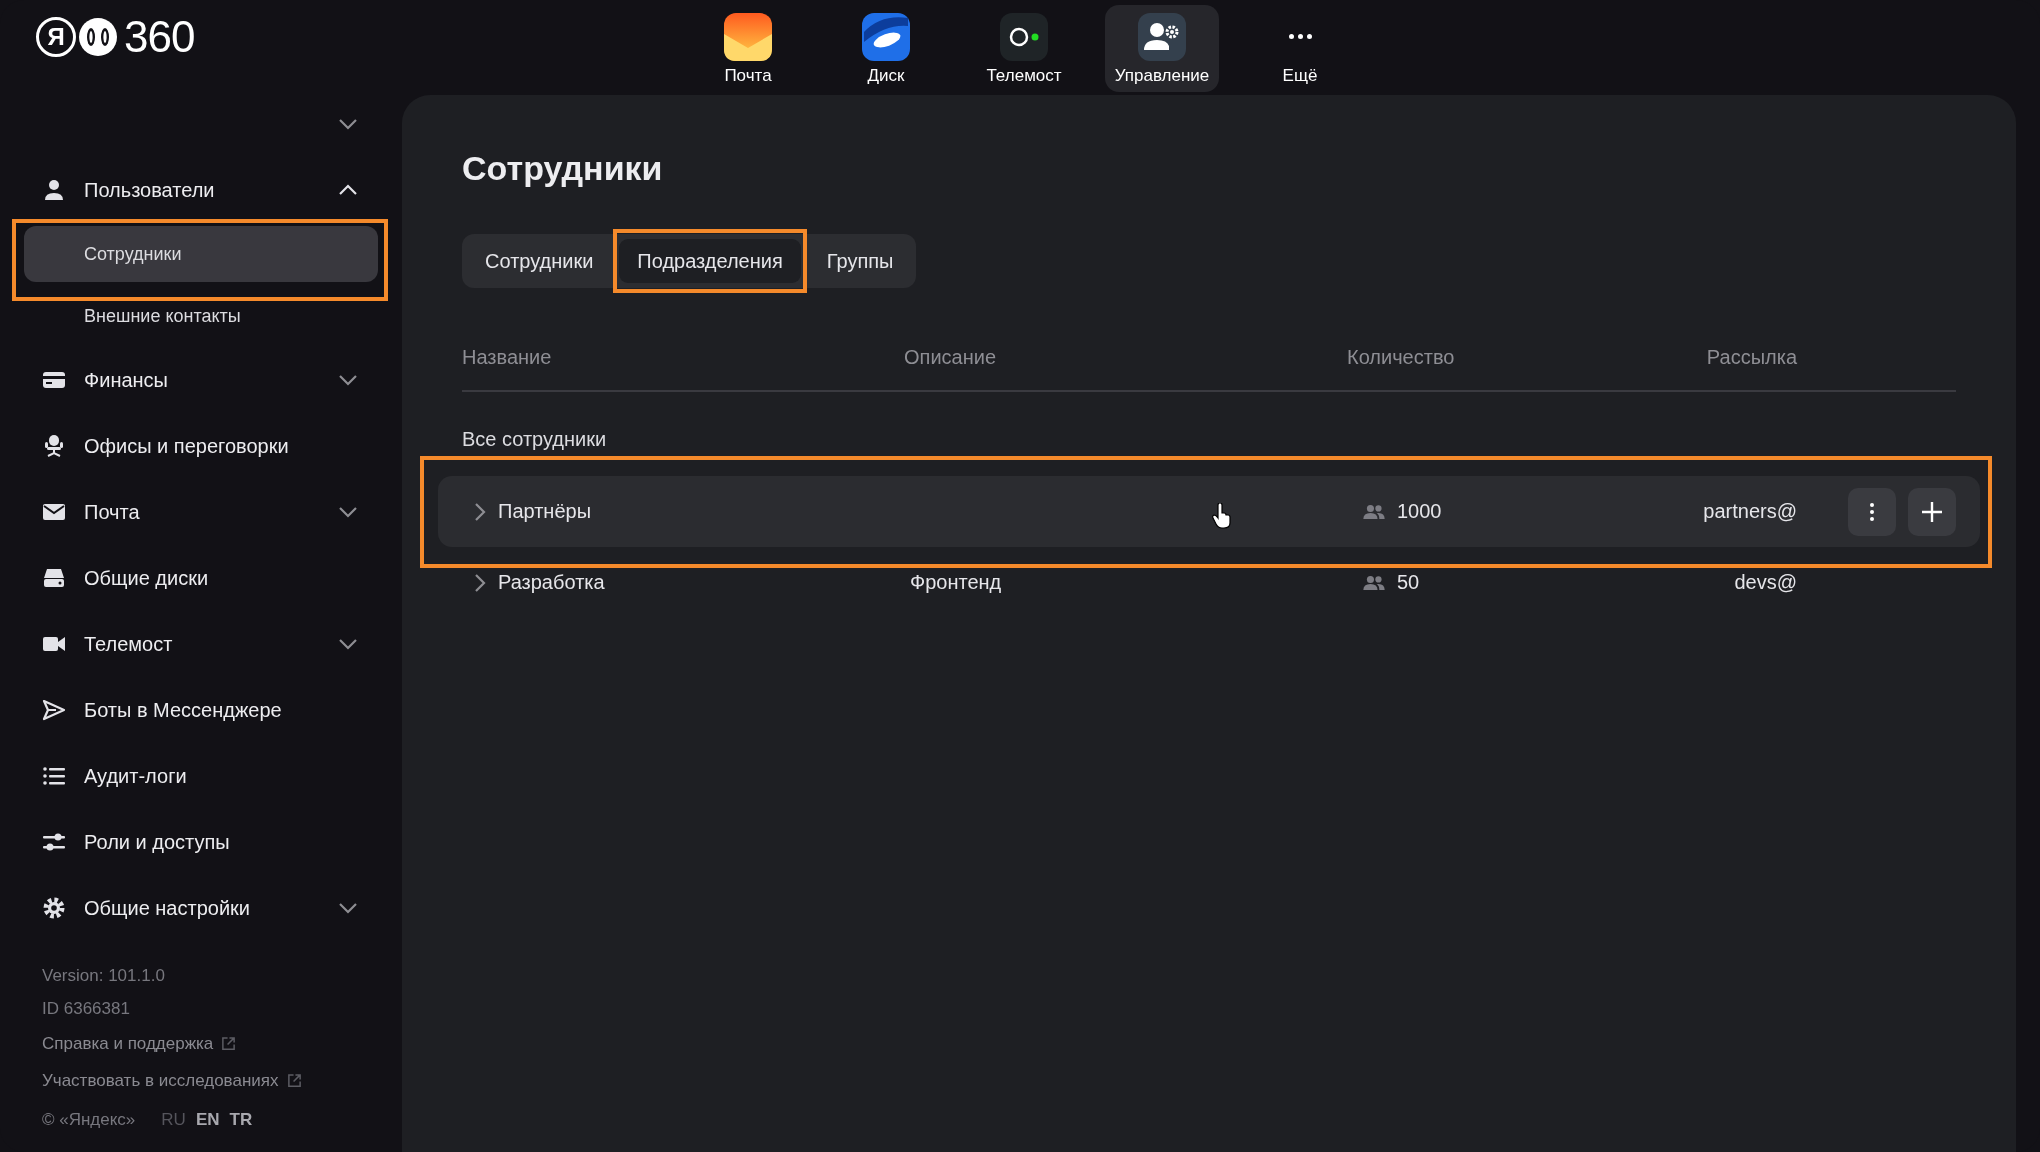 The height and width of the screenshot is (1152, 2040). Describe the element at coordinates (128, 1043) in the screenshot. I see `footer-link: Справка и поддержка` at that location.